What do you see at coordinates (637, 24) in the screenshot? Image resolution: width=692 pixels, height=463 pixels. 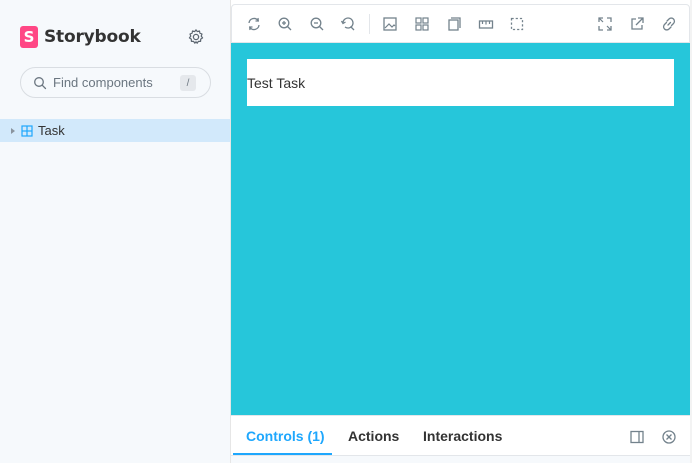 I see `open-new-tab-icon` at bounding box center [637, 24].